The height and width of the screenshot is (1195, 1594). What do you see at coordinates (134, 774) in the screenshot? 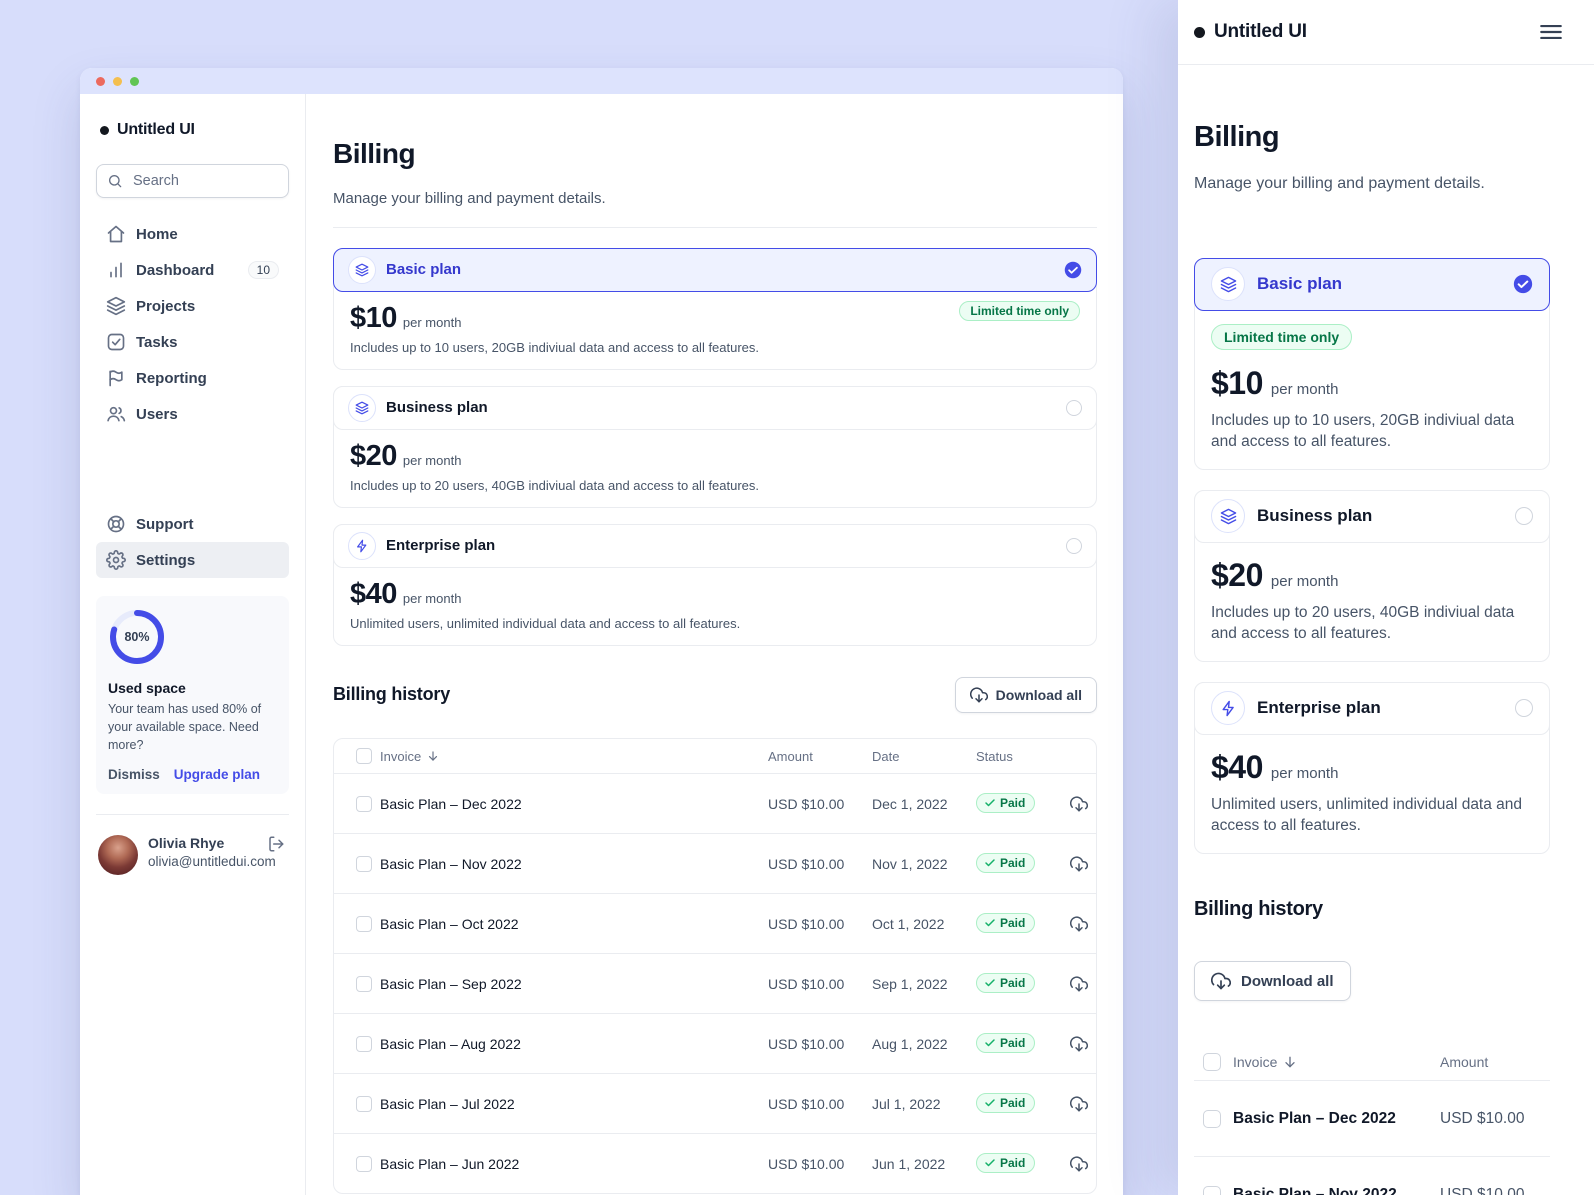
I see `dismiss-link: Dismiss` at bounding box center [134, 774].